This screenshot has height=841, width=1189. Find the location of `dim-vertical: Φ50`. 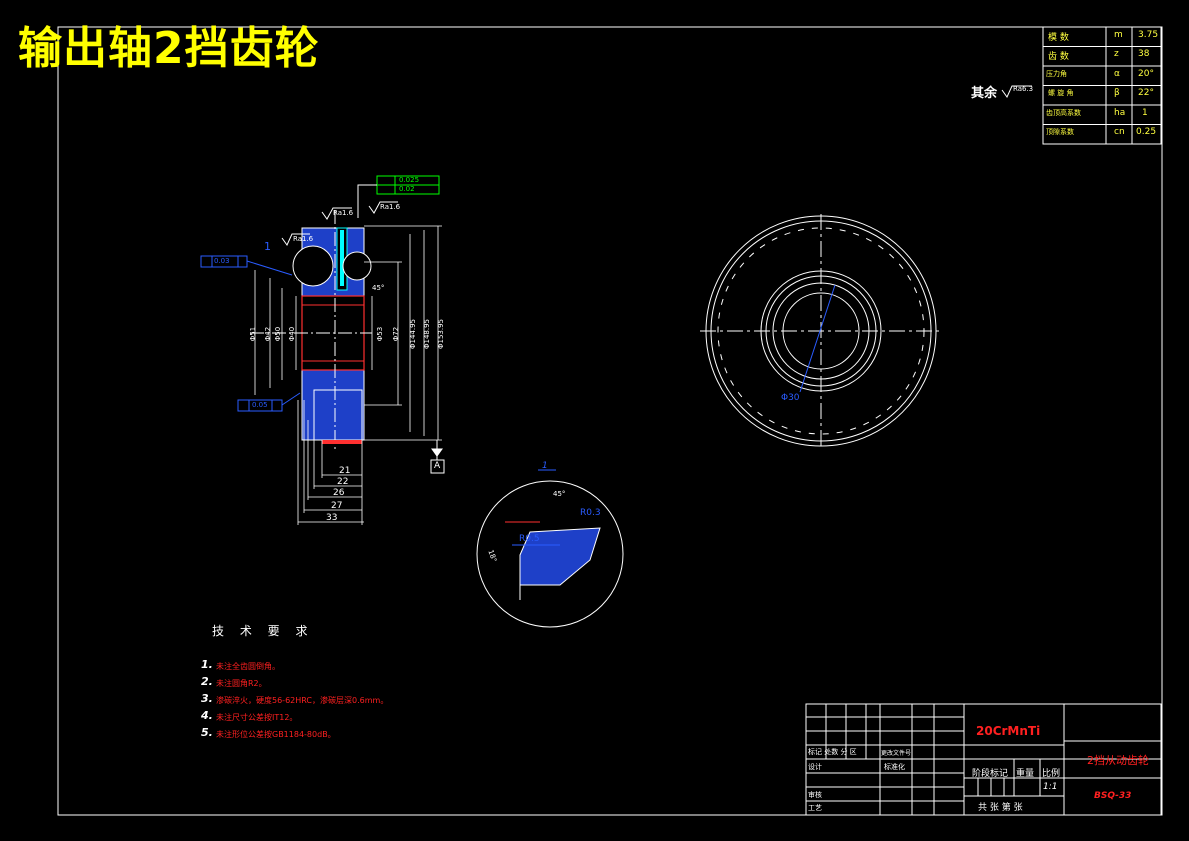

dim-vertical: Φ50 is located at coordinates (278, 334).